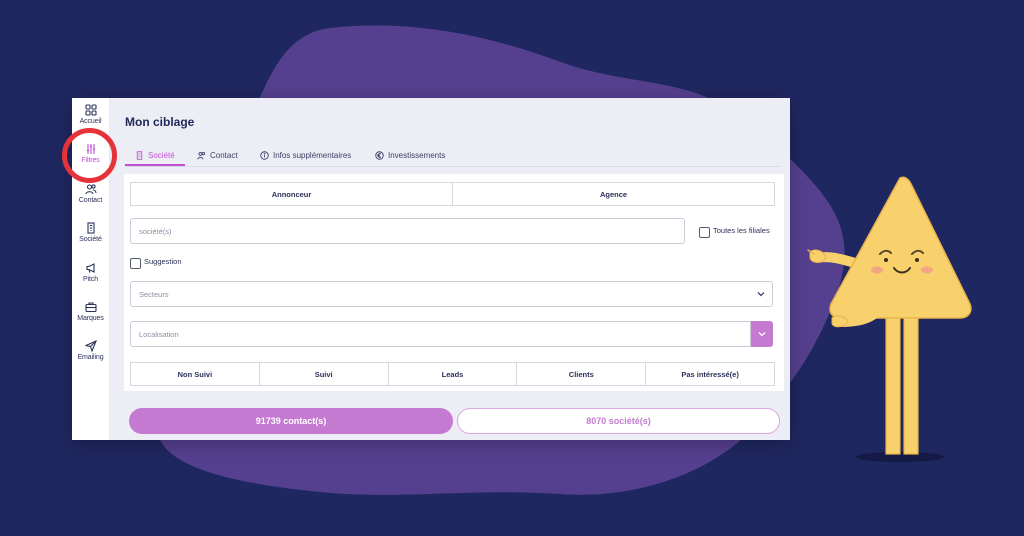 The height and width of the screenshot is (536, 1024). Describe the element at coordinates (407, 231) in the screenshot. I see `company-input: société(s)` at that location.